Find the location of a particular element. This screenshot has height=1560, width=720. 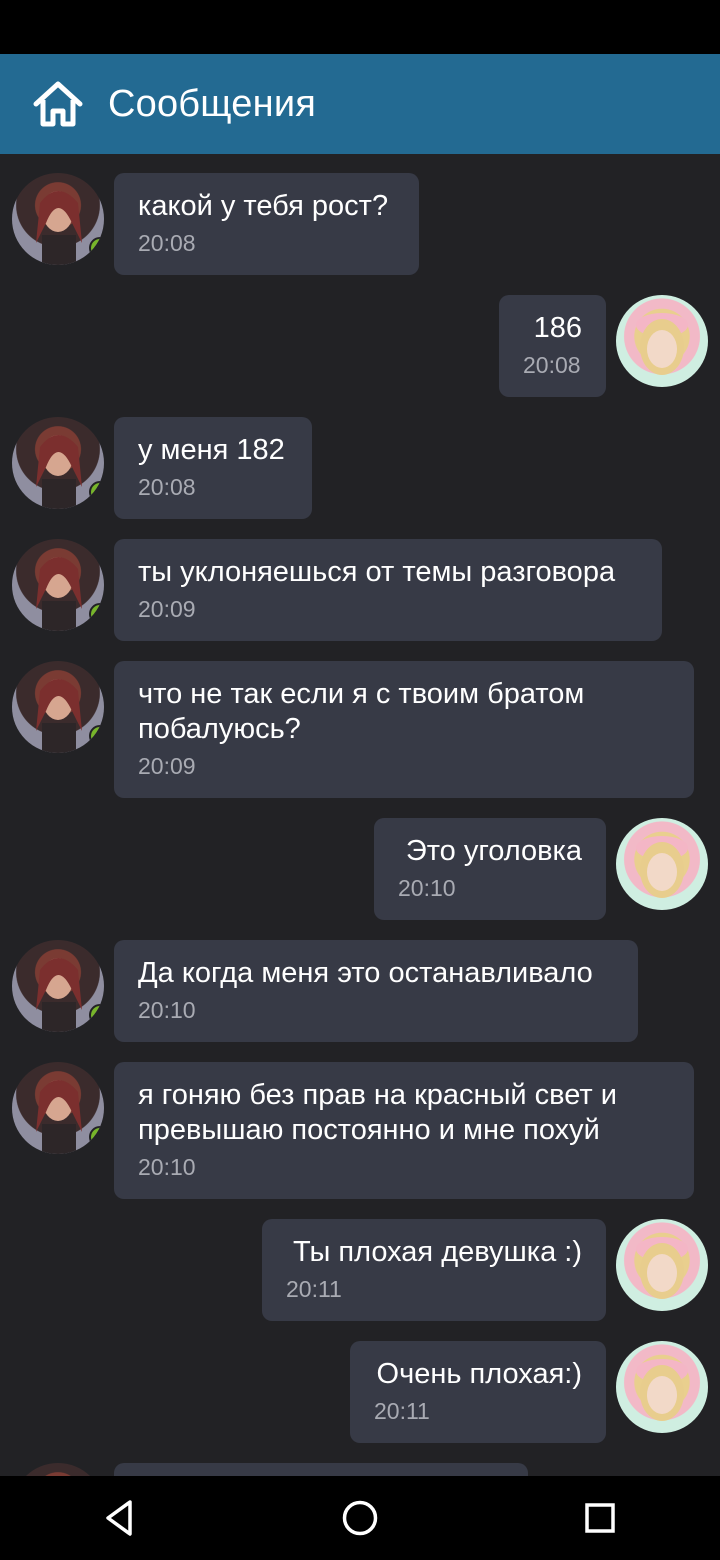

recents-button is located at coordinates (600, 1518).